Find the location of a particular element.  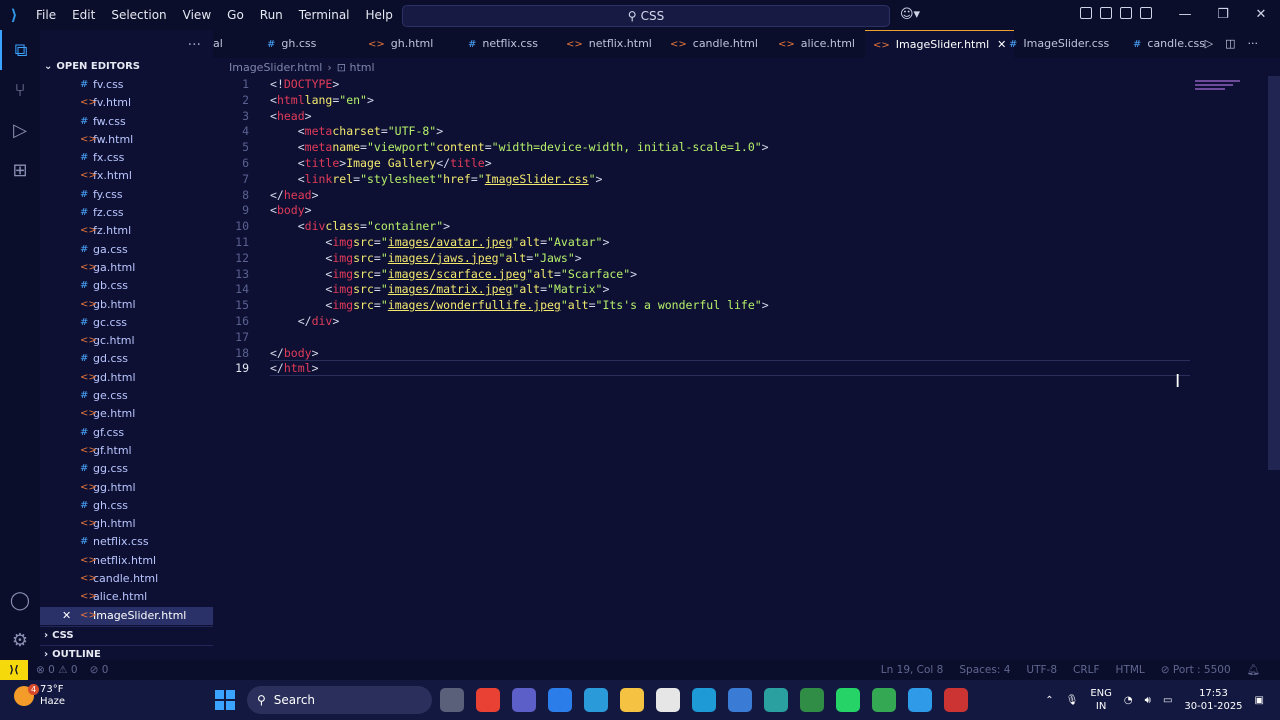

tab-netflix-html: <> netflix.html is located at coordinates (609, 44).